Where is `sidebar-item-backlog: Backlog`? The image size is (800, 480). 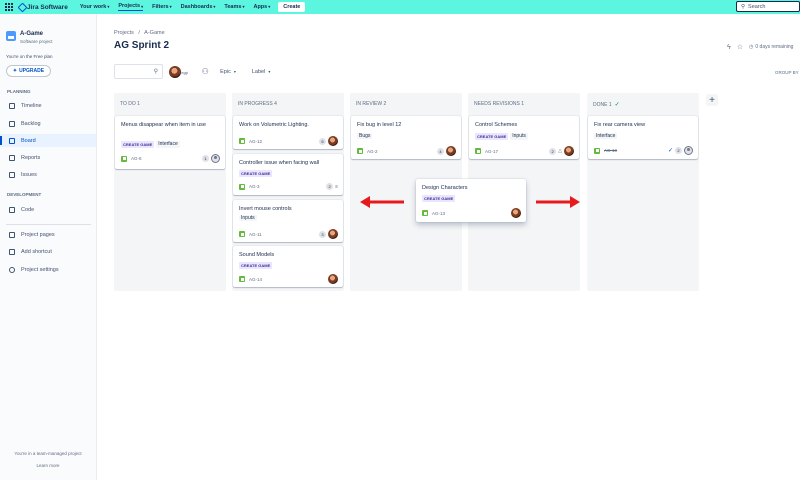 sidebar-item-backlog: Backlog is located at coordinates (48, 123).